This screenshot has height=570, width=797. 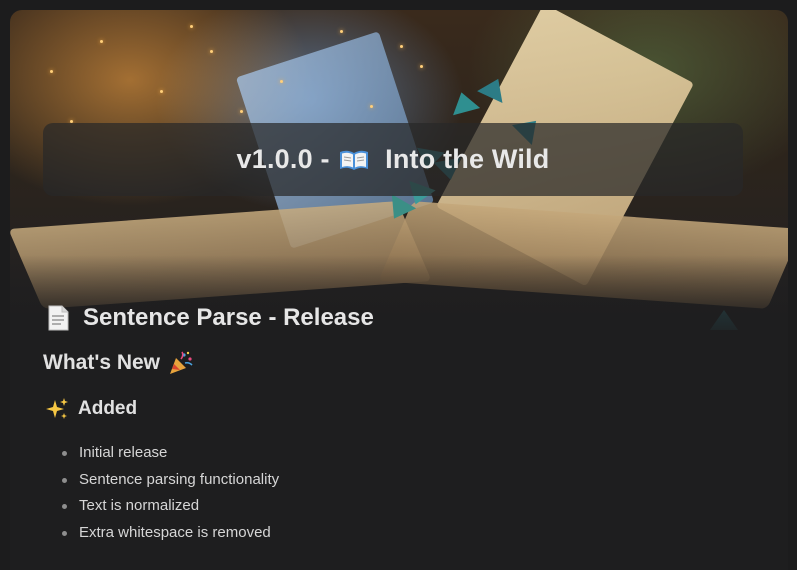 I want to click on page-document-icon, so click(x=58, y=318).